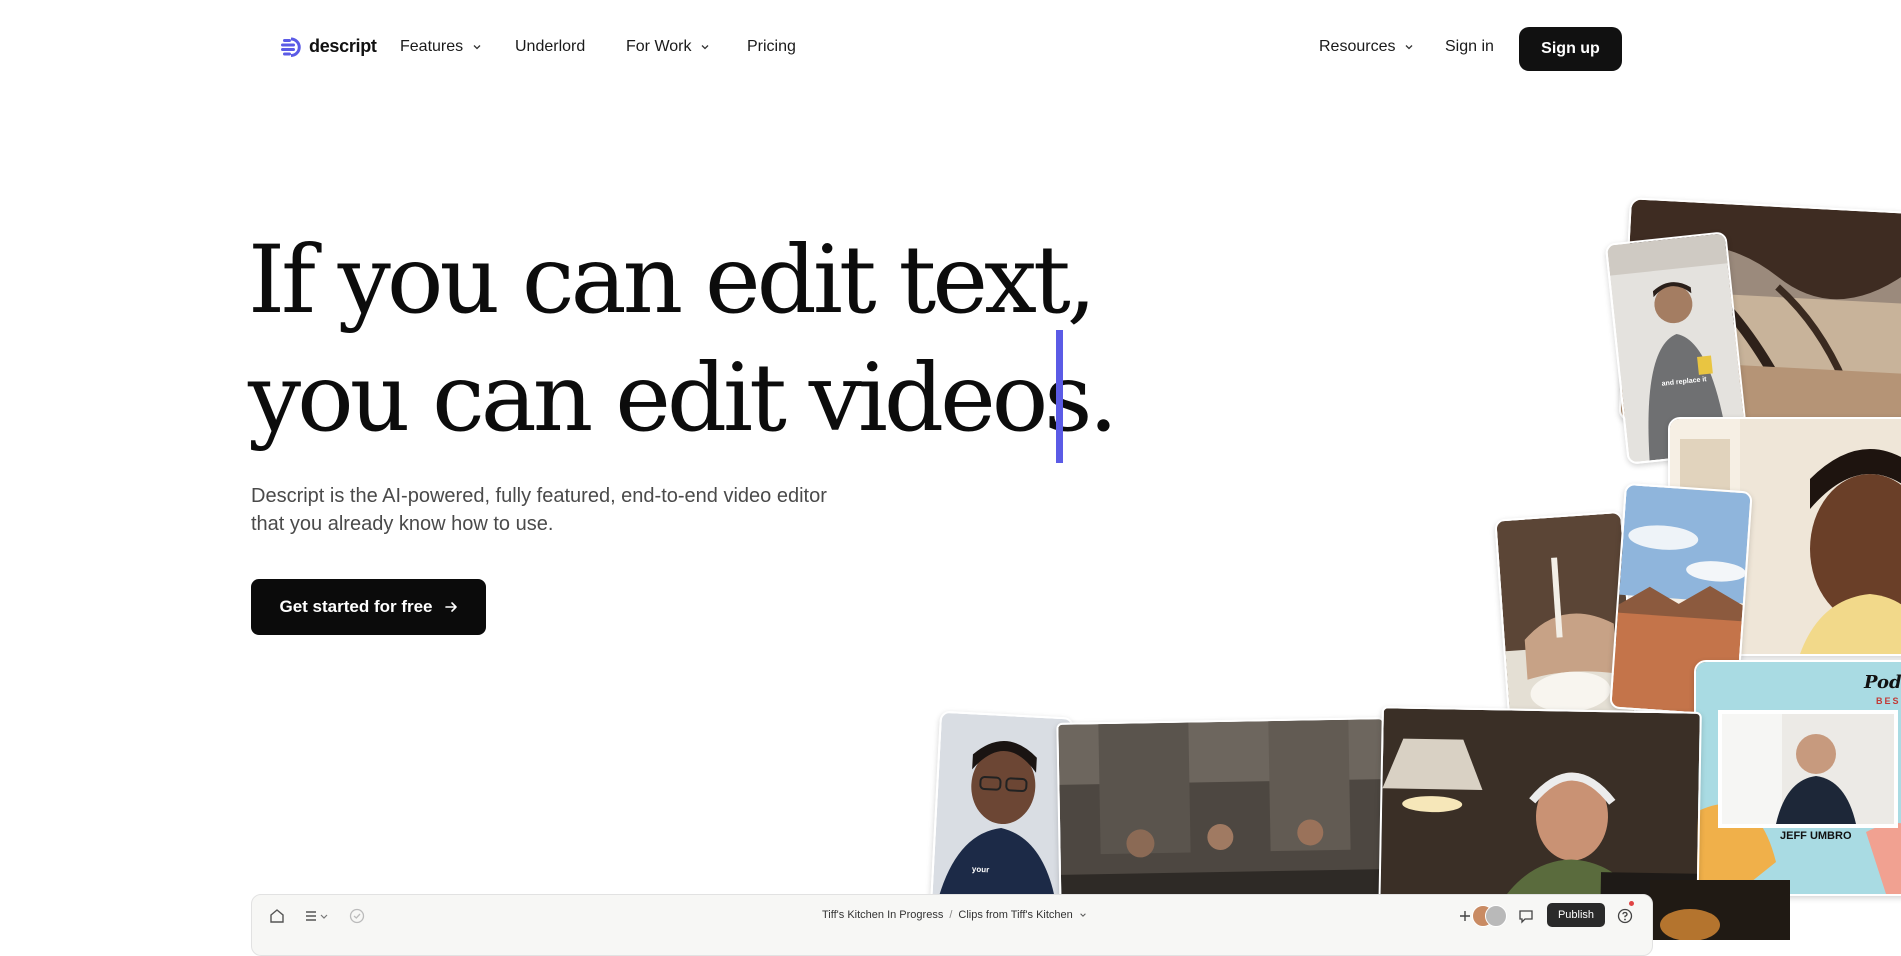 The image size is (1901, 956). I want to click on publish-label: Publish, so click(1576, 915).